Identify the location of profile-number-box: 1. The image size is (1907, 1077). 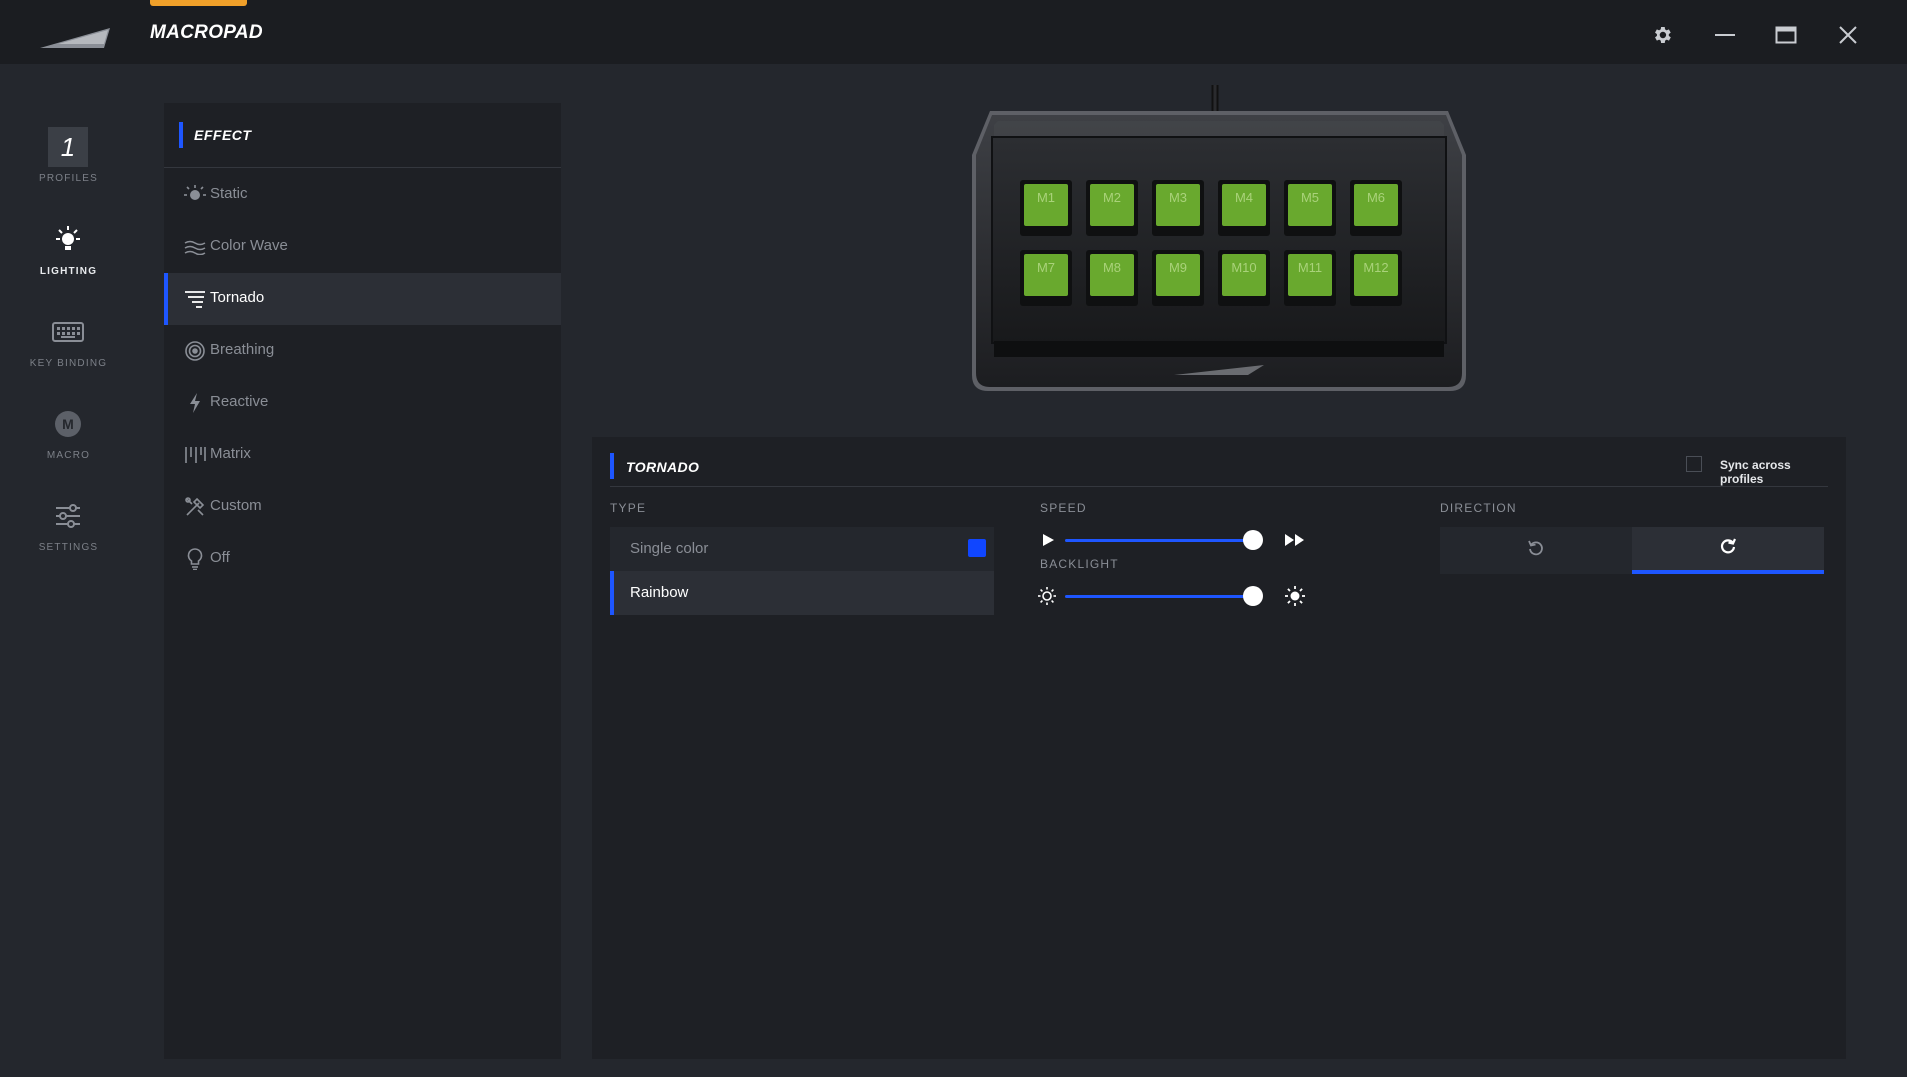
(68, 147).